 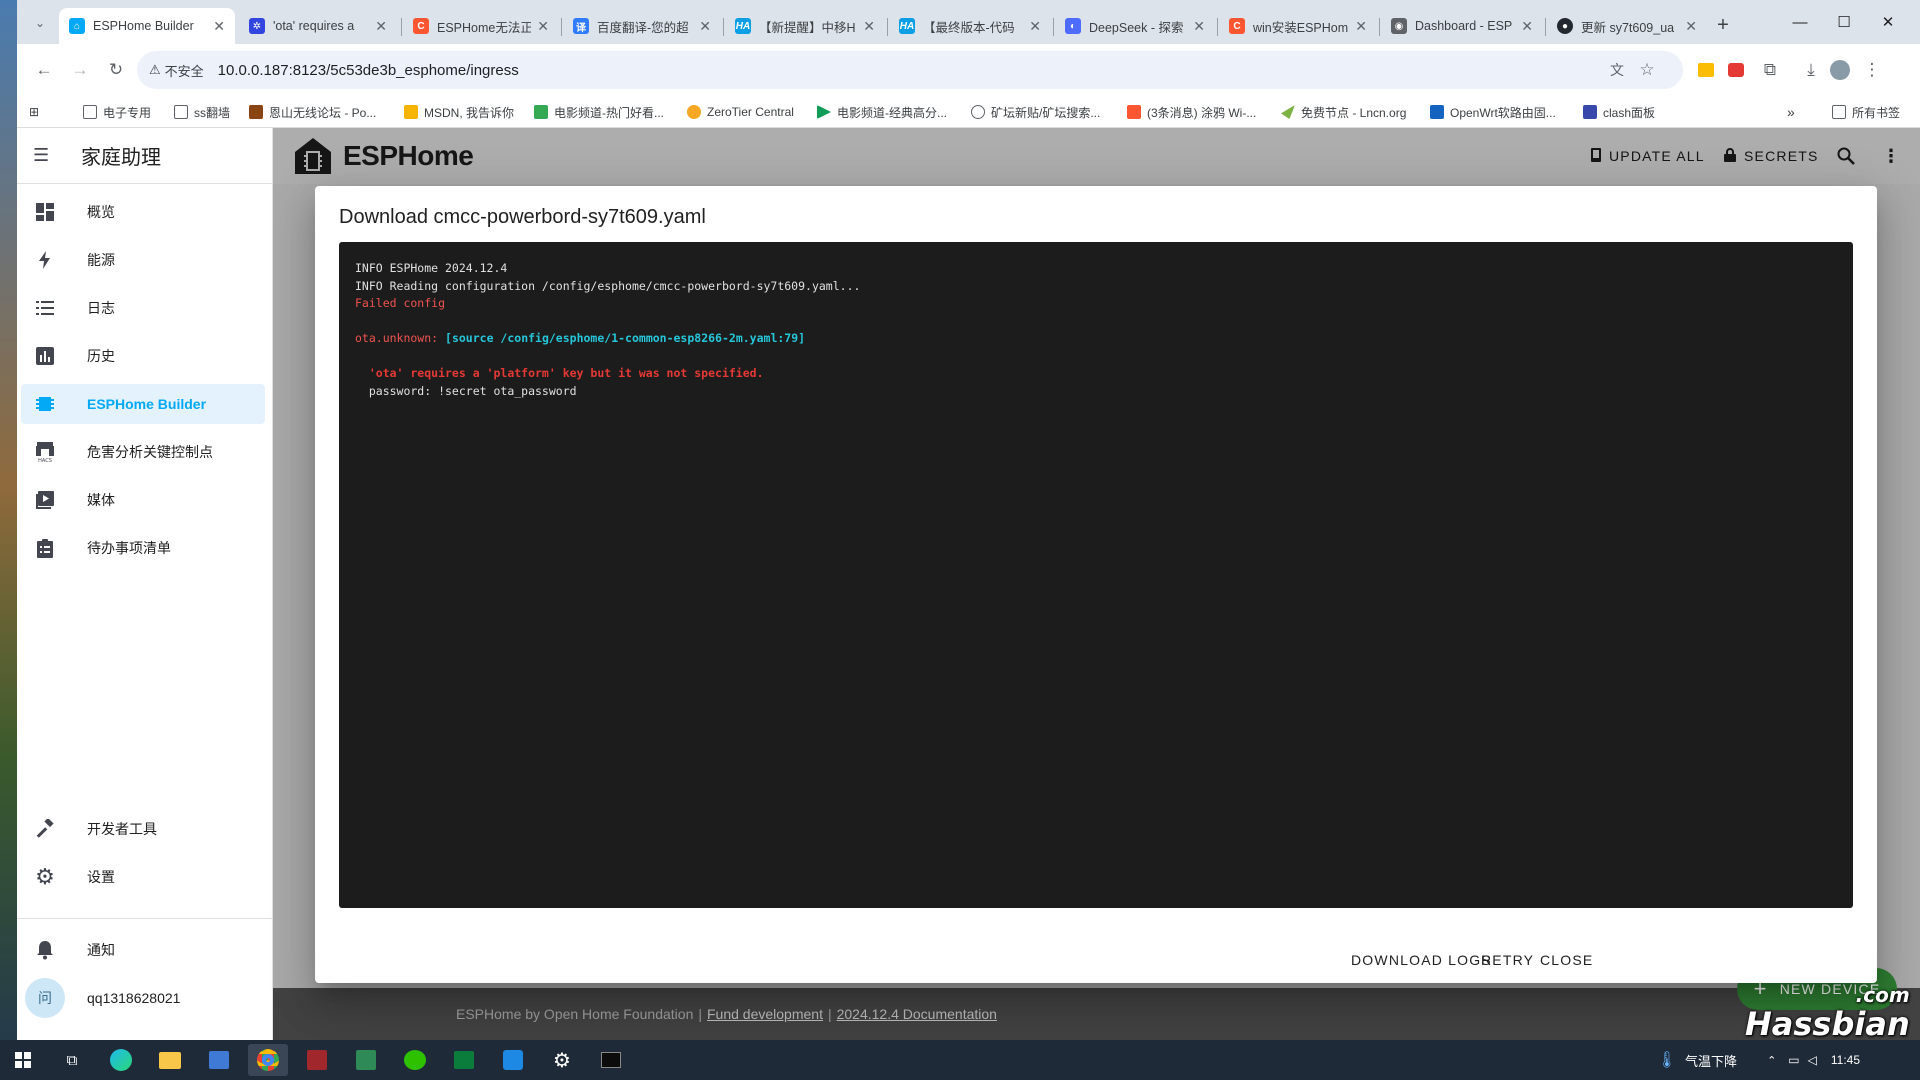 What do you see at coordinates (1844, 22) in the screenshot?
I see `maximize-button: ☐` at bounding box center [1844, 22].